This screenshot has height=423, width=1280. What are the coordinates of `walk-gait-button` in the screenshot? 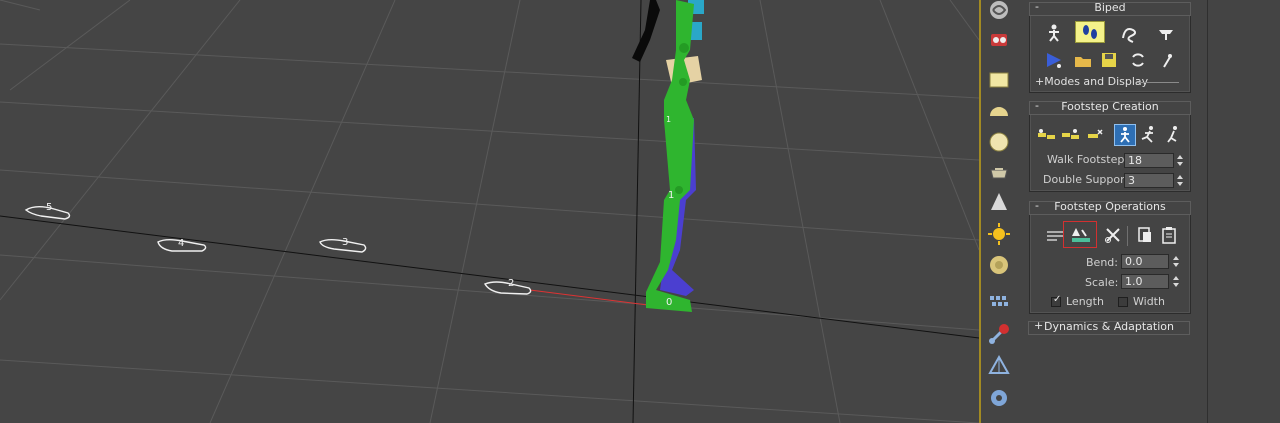 It's located at (1125, 135).